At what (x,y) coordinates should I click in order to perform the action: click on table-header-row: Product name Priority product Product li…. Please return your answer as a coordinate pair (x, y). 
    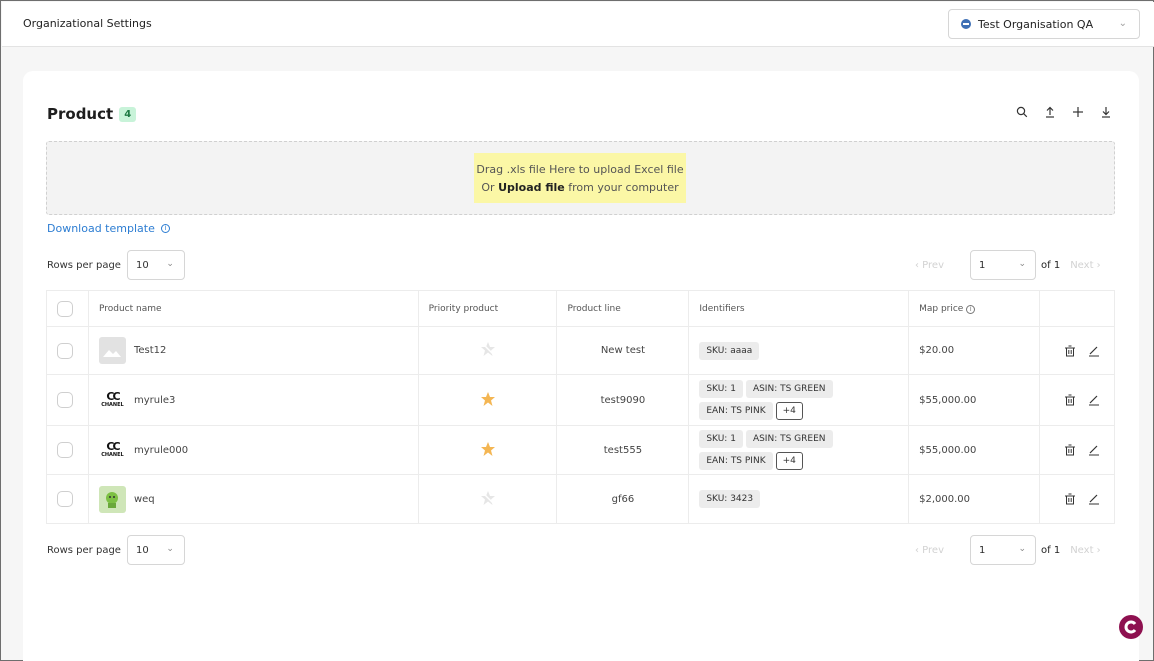
    Looking at the image, I should click on (580, 308).